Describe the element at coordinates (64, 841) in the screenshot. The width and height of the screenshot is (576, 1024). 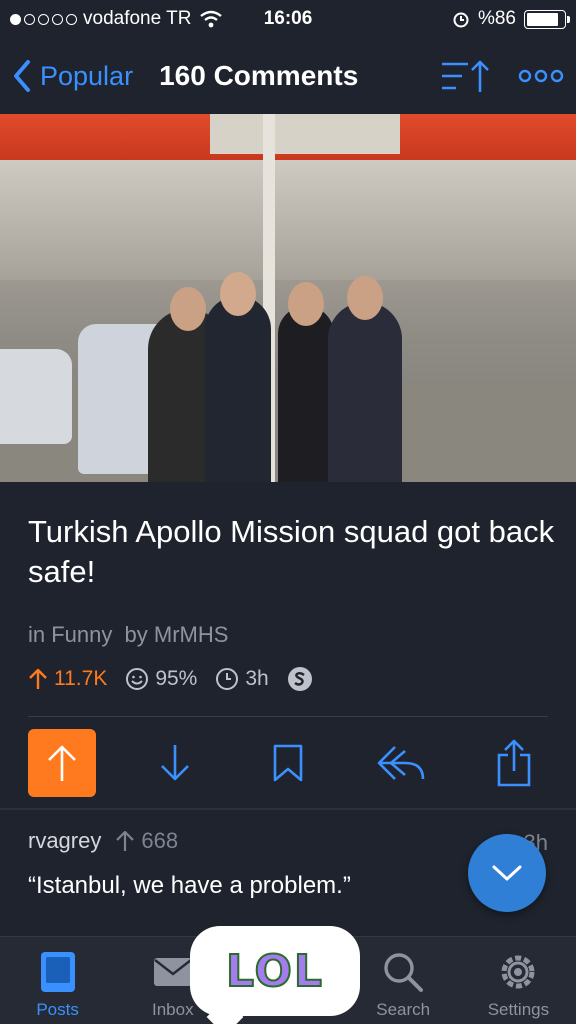
I see `comment-author: rvagrey` at that location.